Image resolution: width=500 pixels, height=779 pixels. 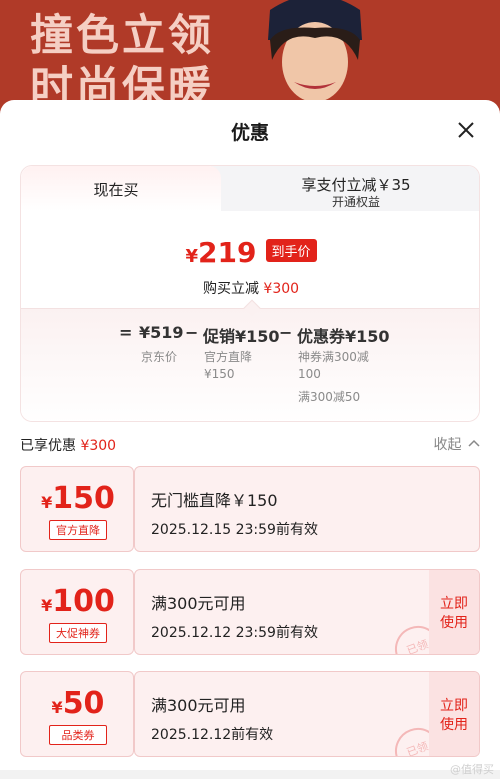 What do you see at coordinates (356, 185) in the screenshot?
I see `tab-payment-discount-label: 享支付立减￥35` at bounding box center [356, 185].